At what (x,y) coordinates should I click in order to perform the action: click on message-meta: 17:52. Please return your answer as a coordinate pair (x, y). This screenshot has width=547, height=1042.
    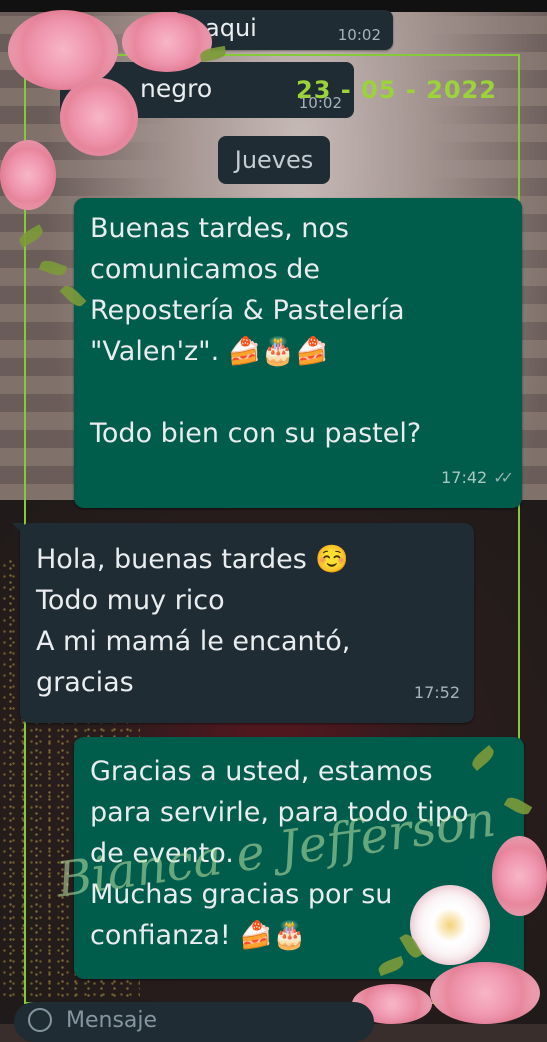
    Looking at the image, I should click on (437, 692).